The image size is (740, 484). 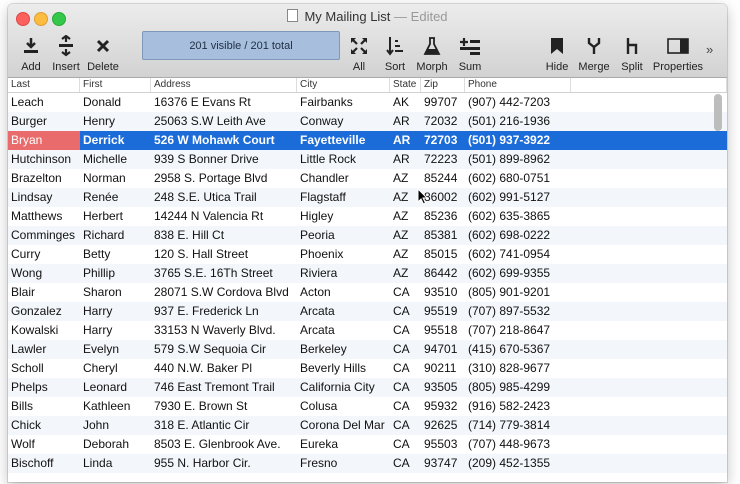 I want to click on address-cell: 25063 S.W Leith Ave, so click(x=224, y=121).